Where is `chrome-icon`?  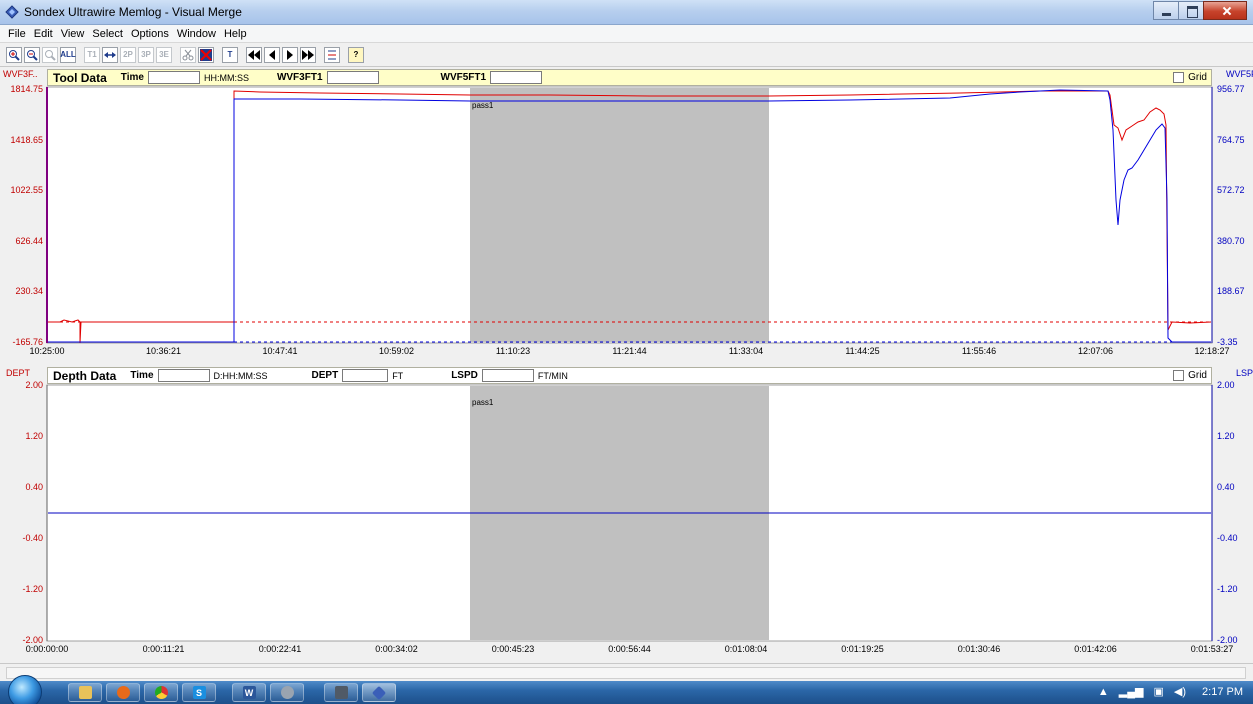
chrome-icon is located at coordinates (161, 692).